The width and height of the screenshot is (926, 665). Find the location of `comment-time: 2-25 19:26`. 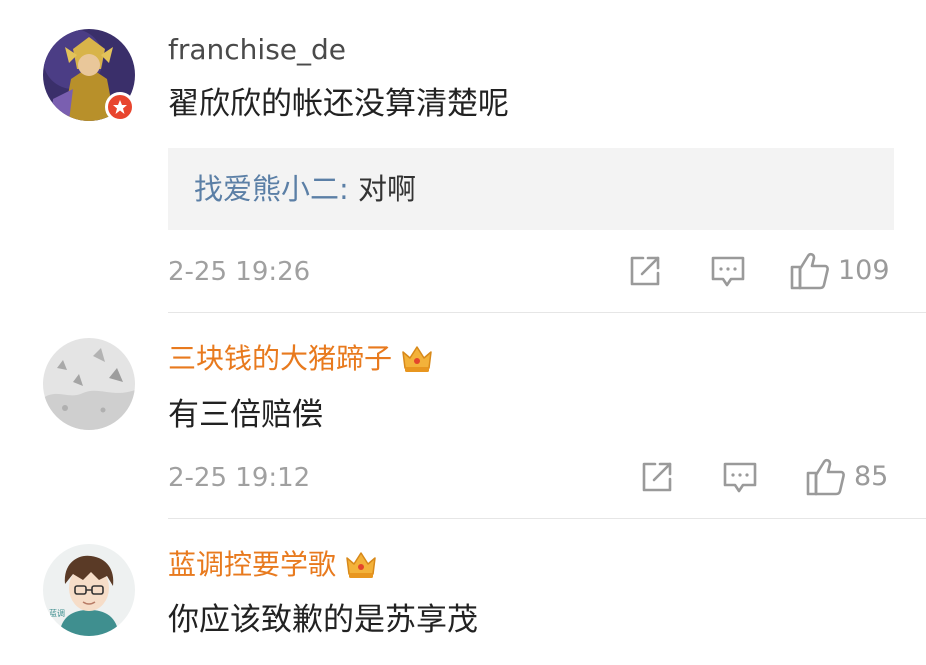

comment-time: 2-25 19:26 is located at coordinates (239, 272).